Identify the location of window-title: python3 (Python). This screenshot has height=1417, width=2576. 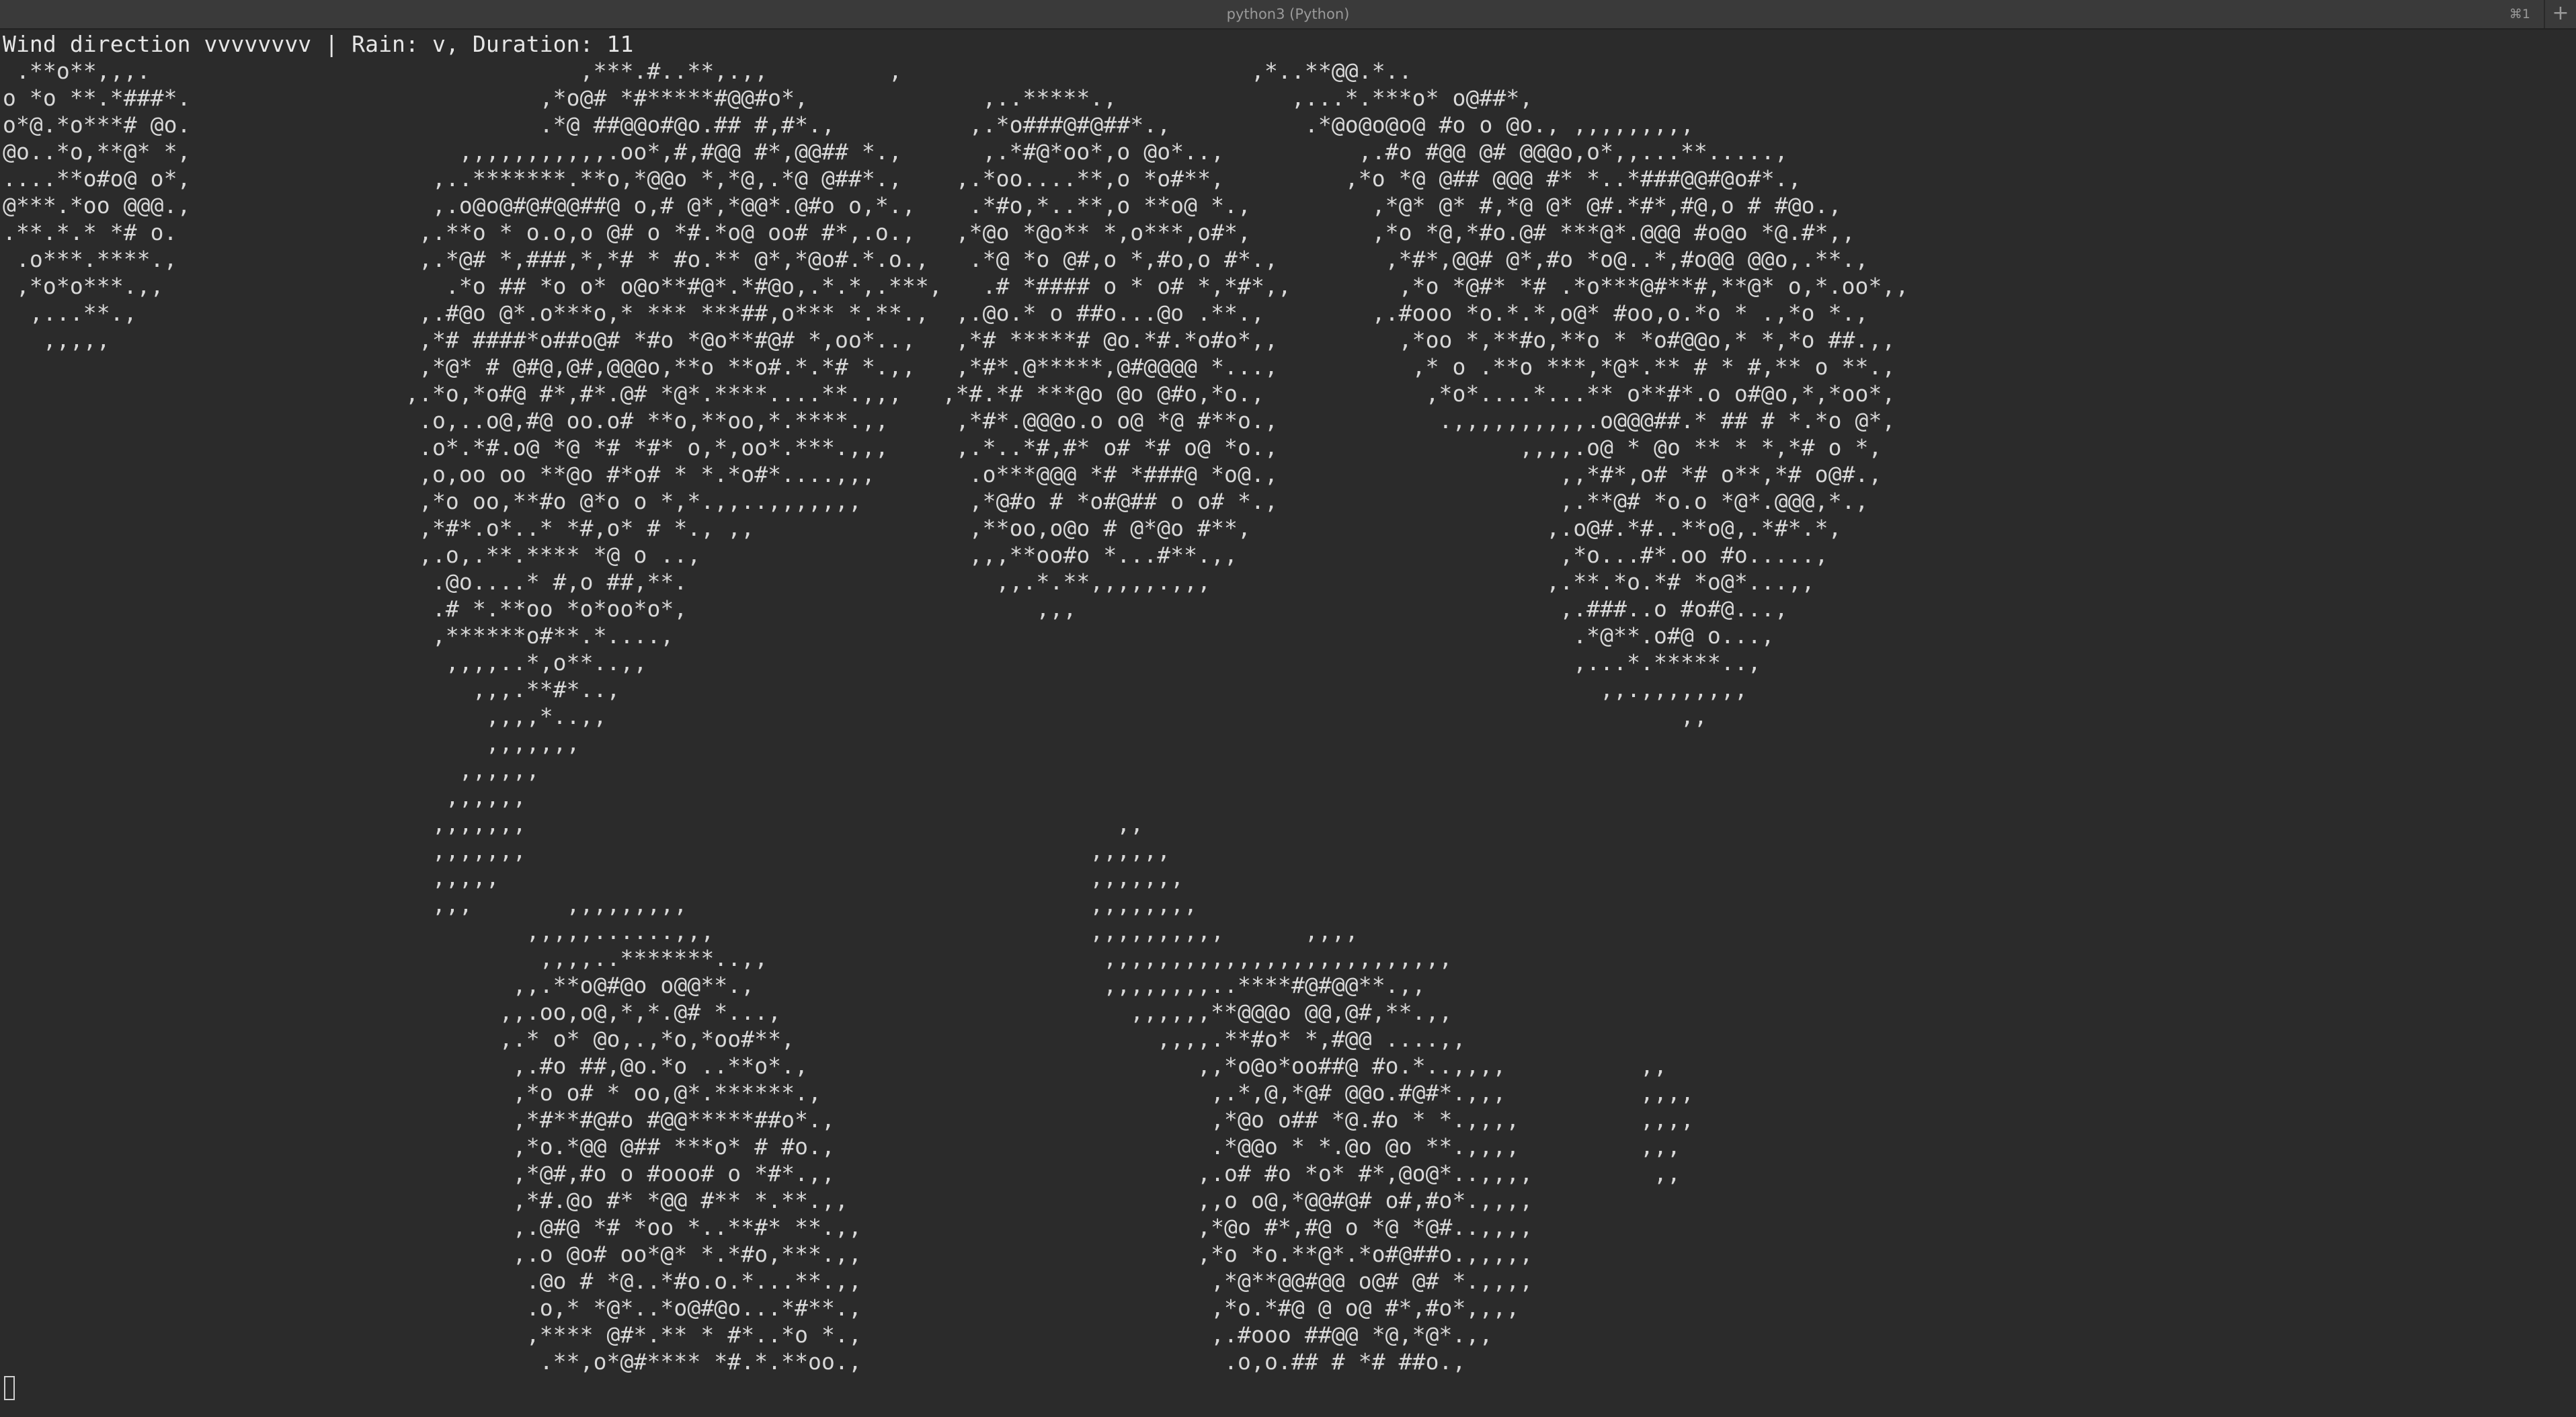
(1288, 14).